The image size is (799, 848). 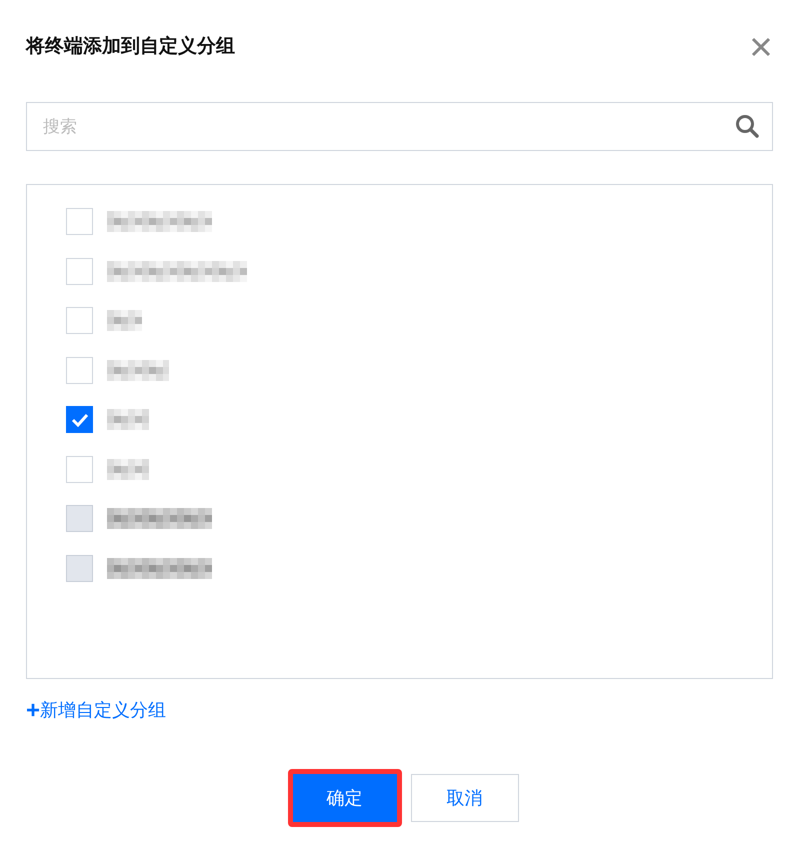 What do you see at coordinates (464, 798) in the screenshot?
I see `cancel-button: 取消` at bounding box center [464, 798].